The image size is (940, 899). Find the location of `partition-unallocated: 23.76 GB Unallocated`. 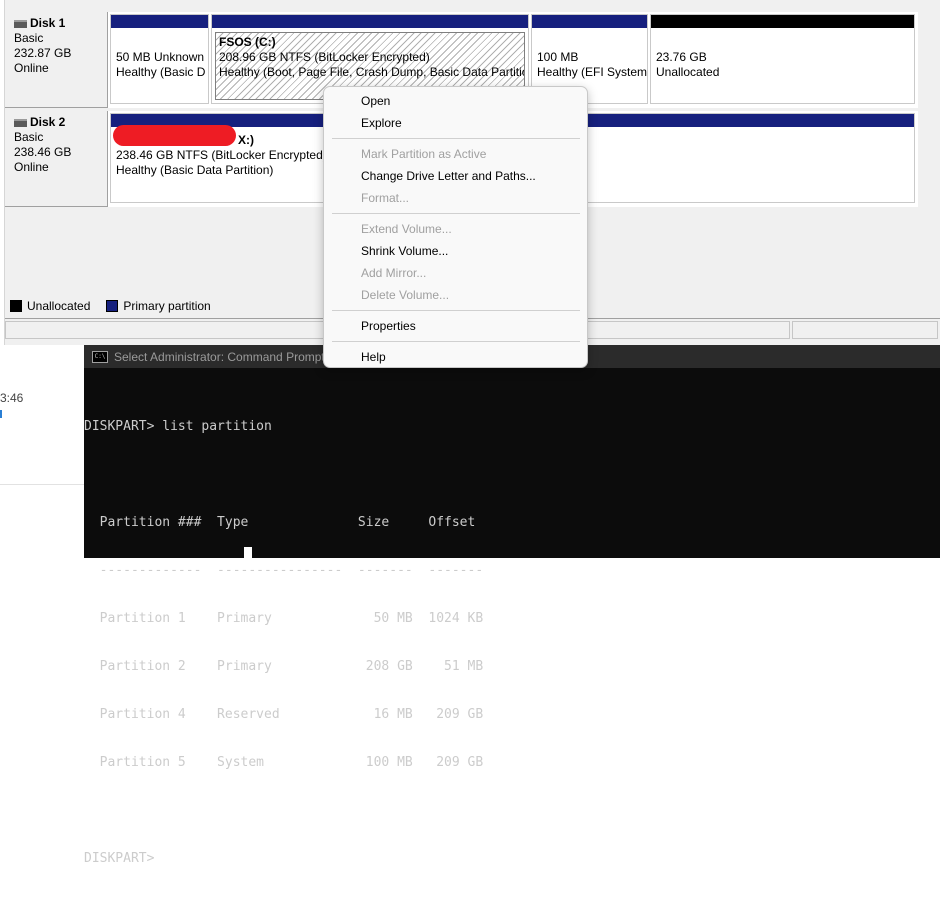

partition-unallocated: 23.76 GB Unallocated is located at coordinates (782, 59).